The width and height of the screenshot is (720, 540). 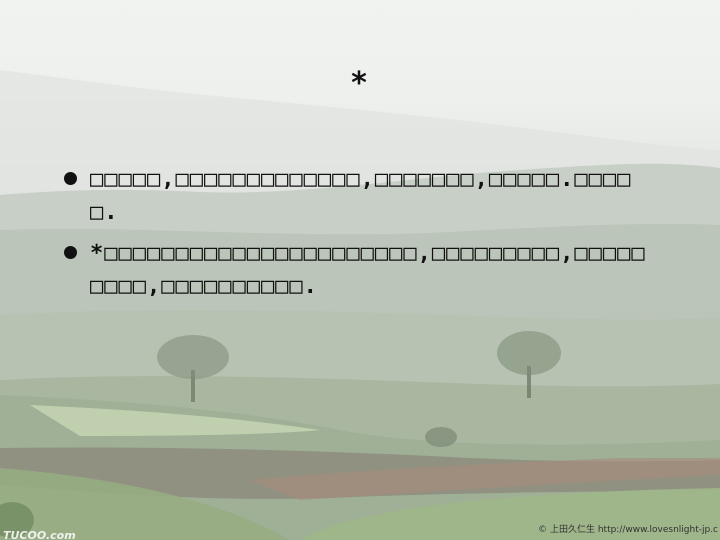 What do you see at coordinates (39, 534) in the screenshot?
I see `watermark-logo: TUCOO.com` at bounding box center [39, 534].